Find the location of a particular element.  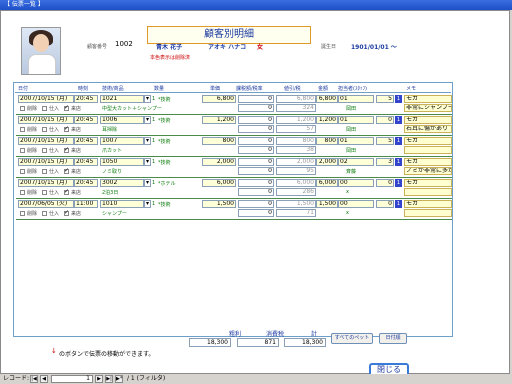

row-amount: 2,000 is located at coordinates (327, 162).